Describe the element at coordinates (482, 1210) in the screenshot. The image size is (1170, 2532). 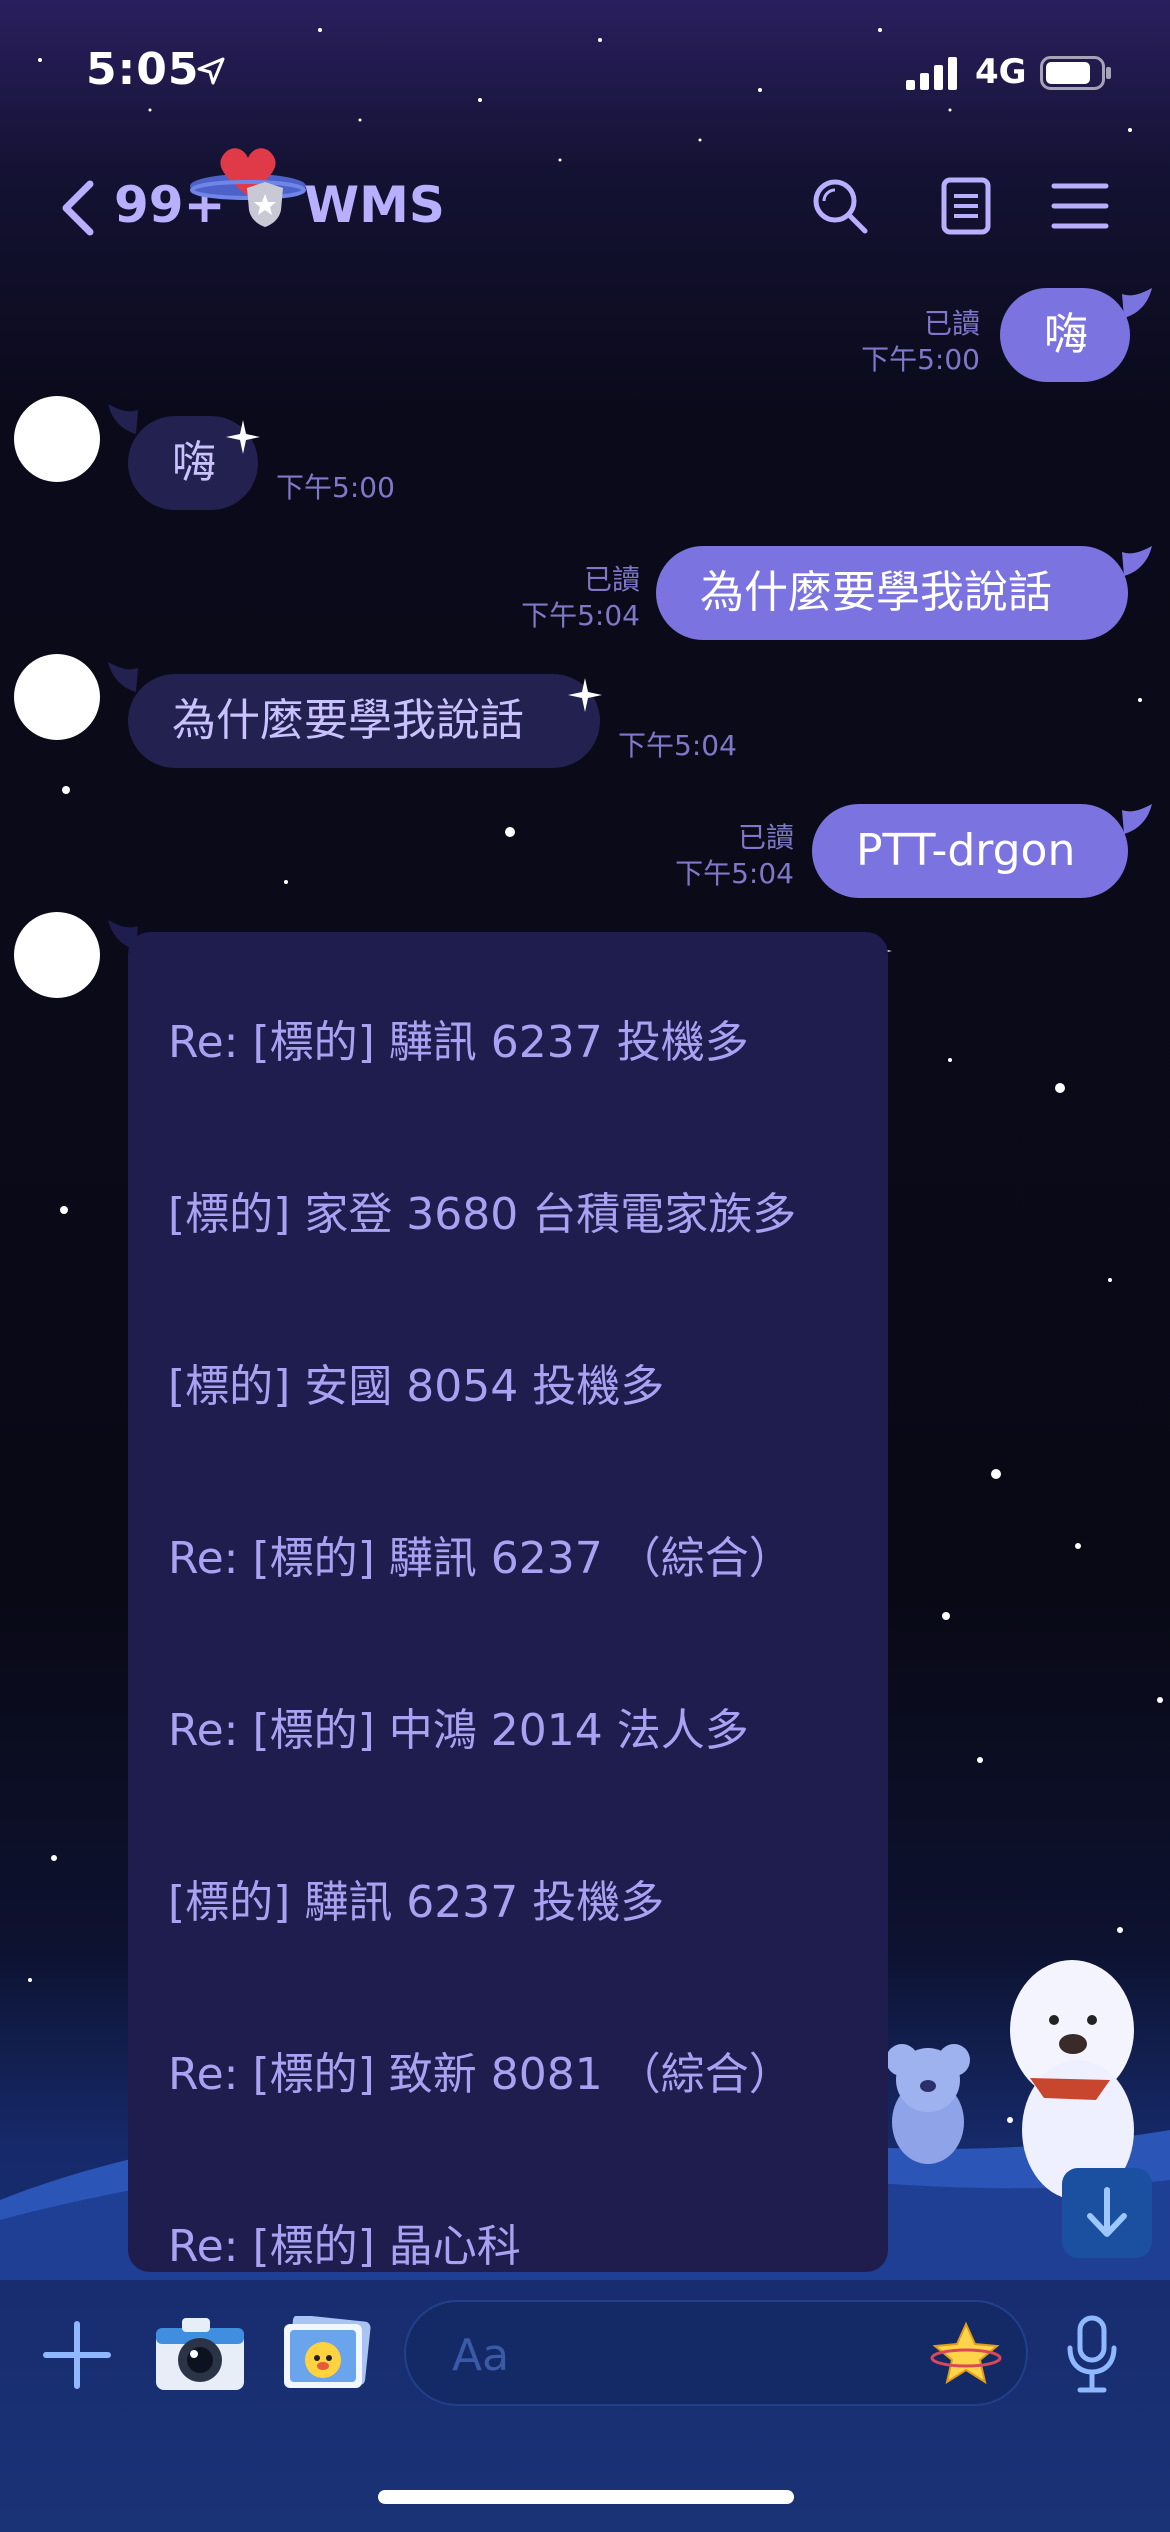
I see `list-item: [標的] 家登 3680 台積電家族多` at that location.